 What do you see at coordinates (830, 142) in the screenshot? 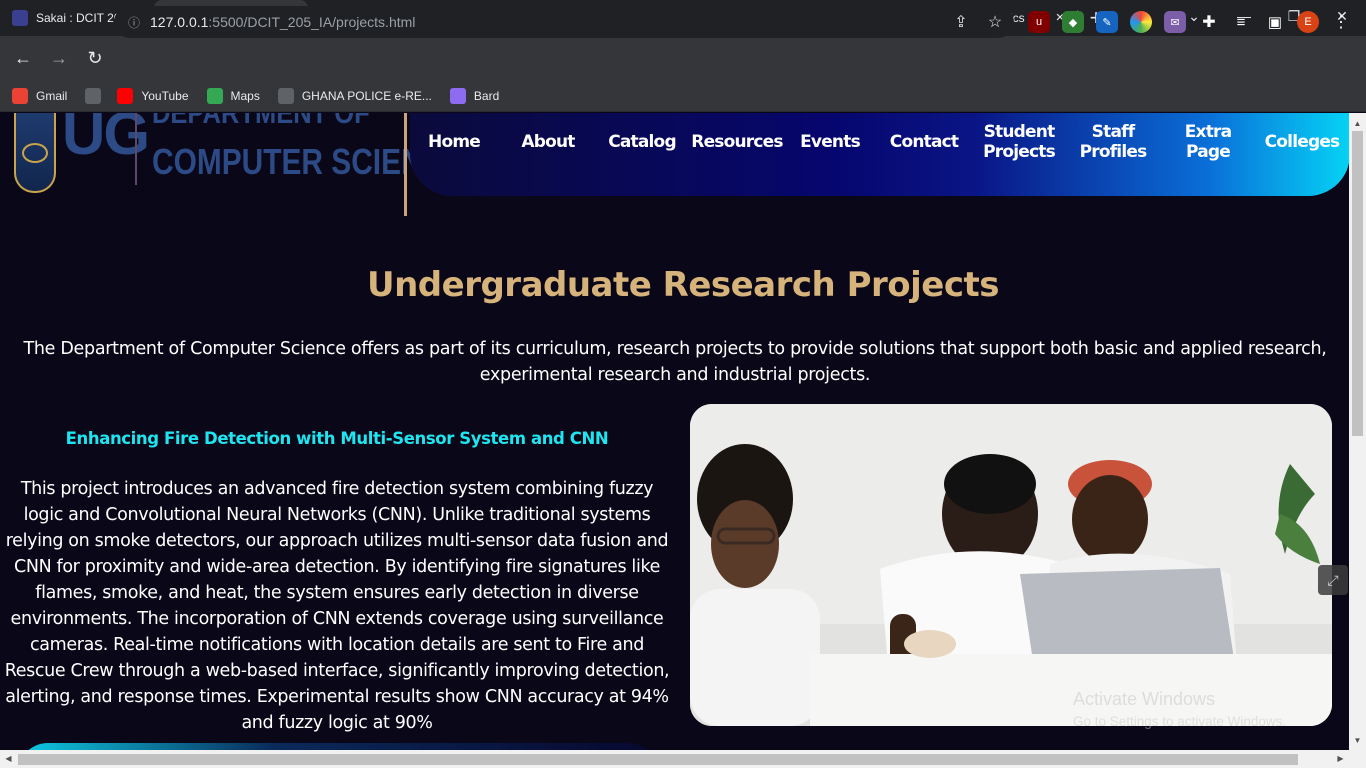
I see `nav-events: Events` at bounding box center [830, 142].